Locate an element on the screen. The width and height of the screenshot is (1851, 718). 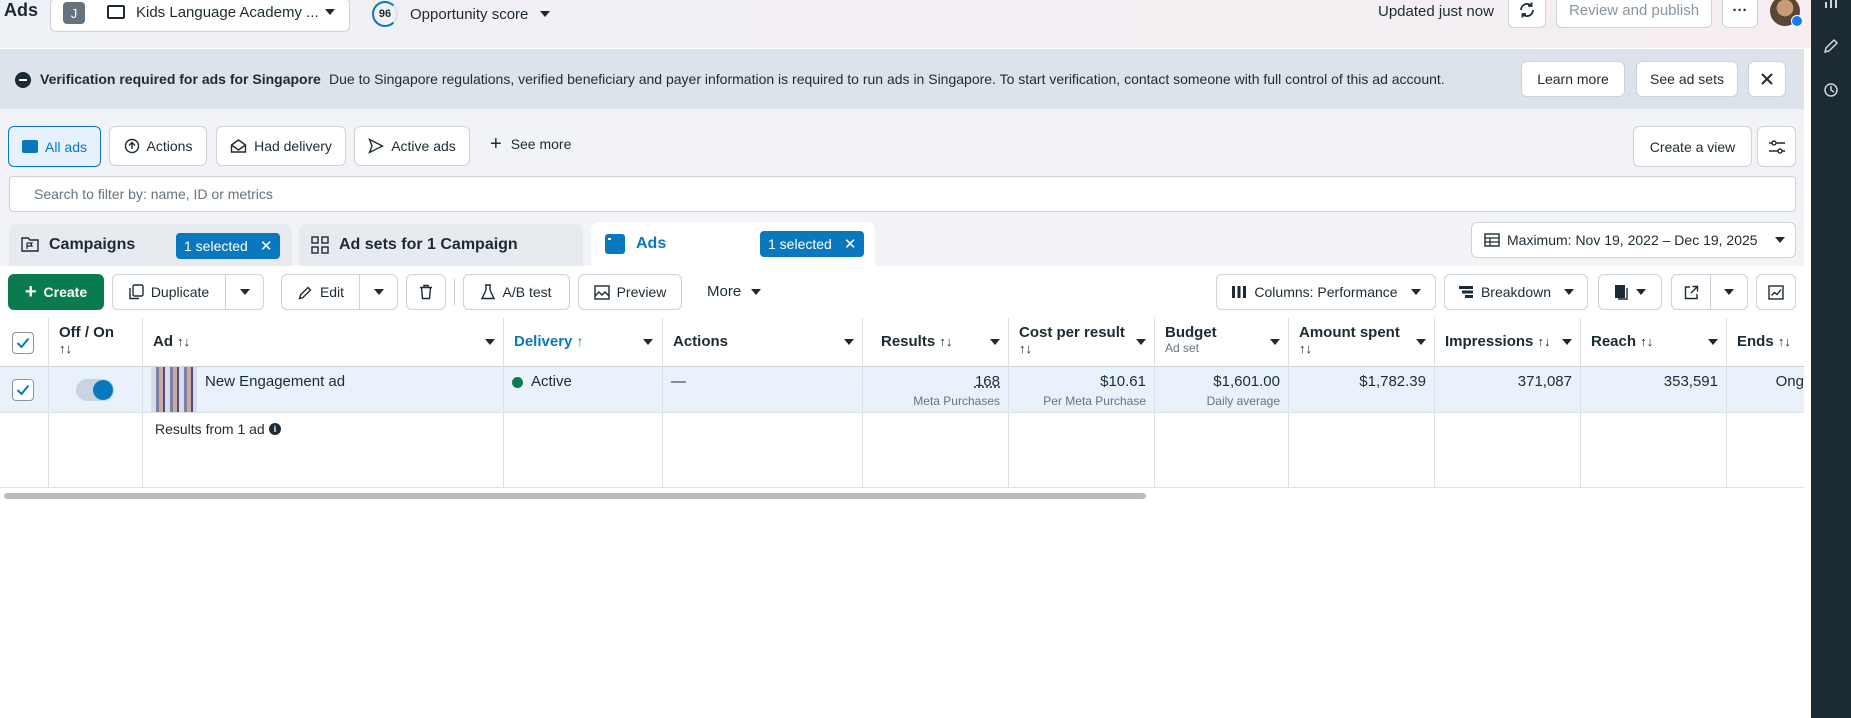
row-actions-cell: — is located at coordinates (763, 390).